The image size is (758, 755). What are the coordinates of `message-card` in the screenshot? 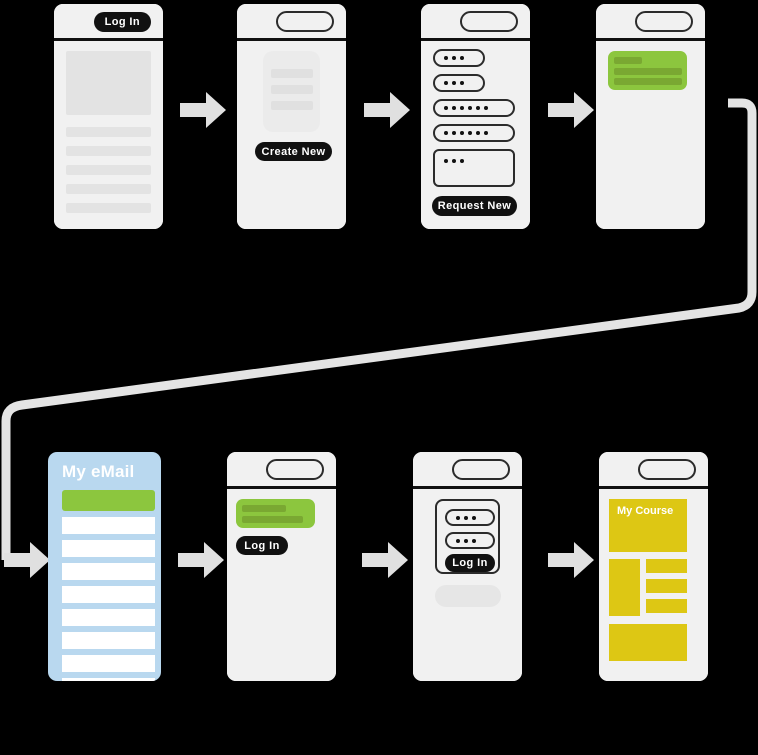 It's located at (275, 513).